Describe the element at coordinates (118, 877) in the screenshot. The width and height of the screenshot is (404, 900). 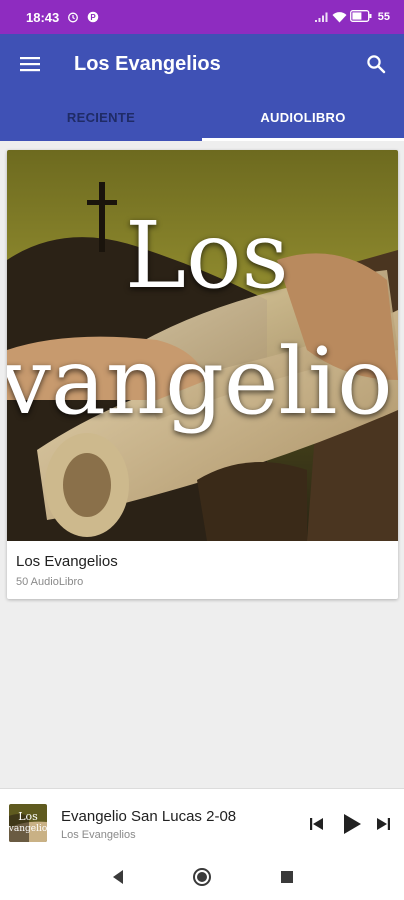
I see `back-triangle-icon` at that location.